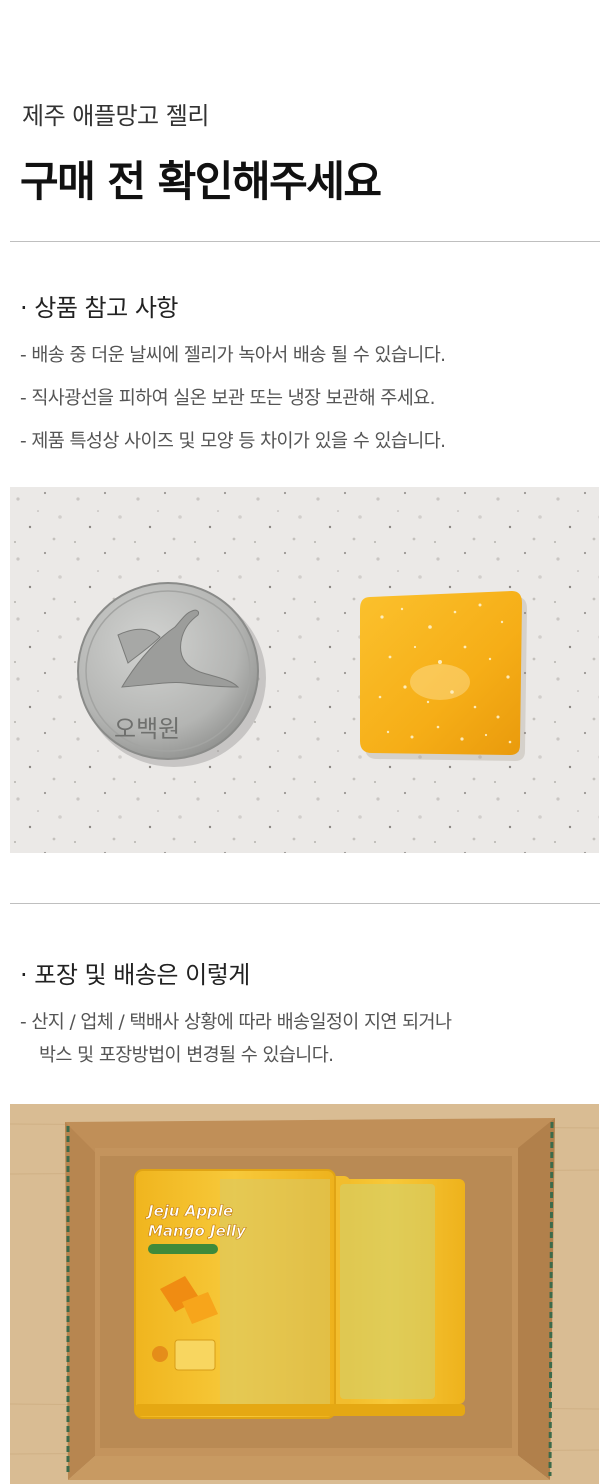 This screenshot has height=1484, width=610. Describe the element at coordinates (305, 241) in the screenshot. I see `header-divider` at that location.